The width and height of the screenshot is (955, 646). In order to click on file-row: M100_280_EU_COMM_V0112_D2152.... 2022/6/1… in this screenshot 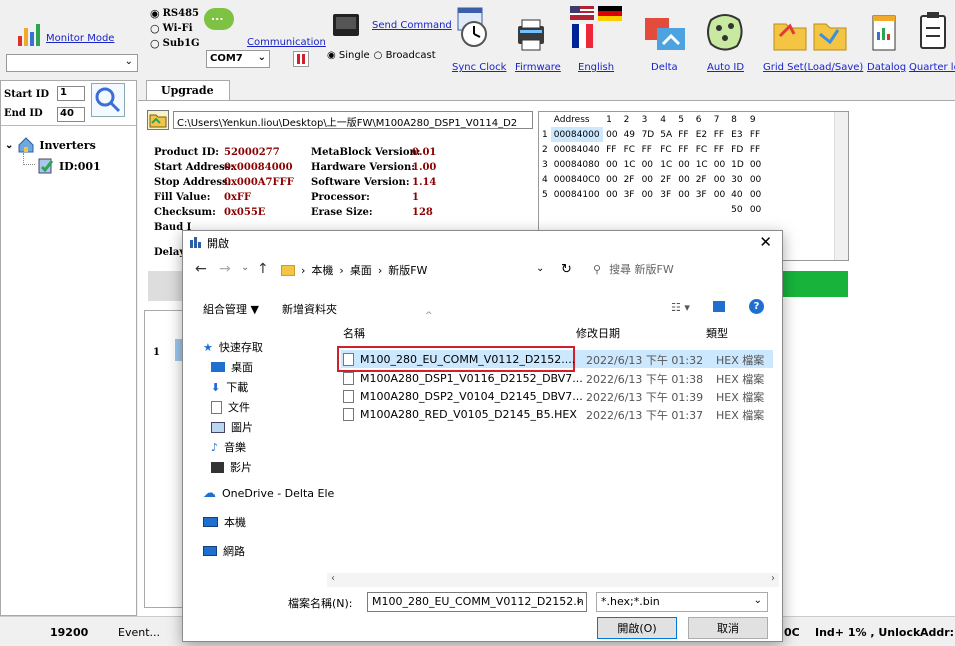, I will do `click(553, 359)`.